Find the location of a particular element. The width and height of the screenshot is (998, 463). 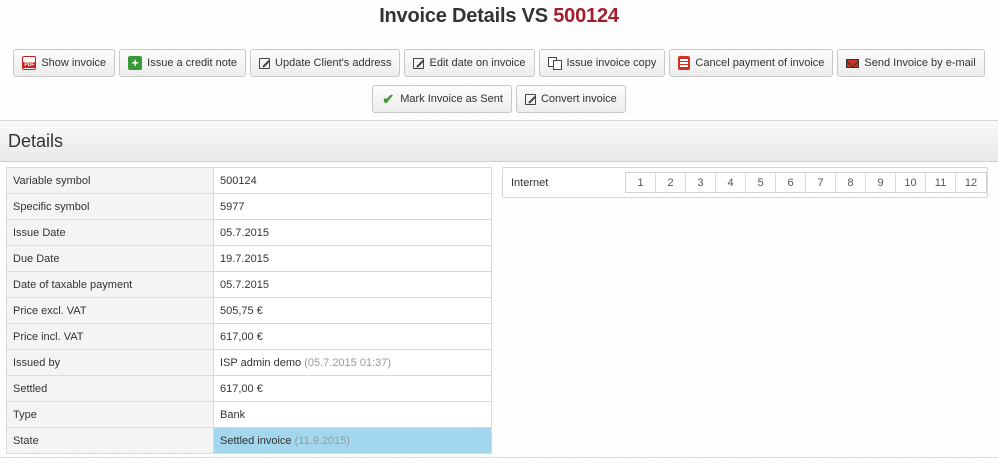

detail-value: 500124 is located at coordinates (352, 180).